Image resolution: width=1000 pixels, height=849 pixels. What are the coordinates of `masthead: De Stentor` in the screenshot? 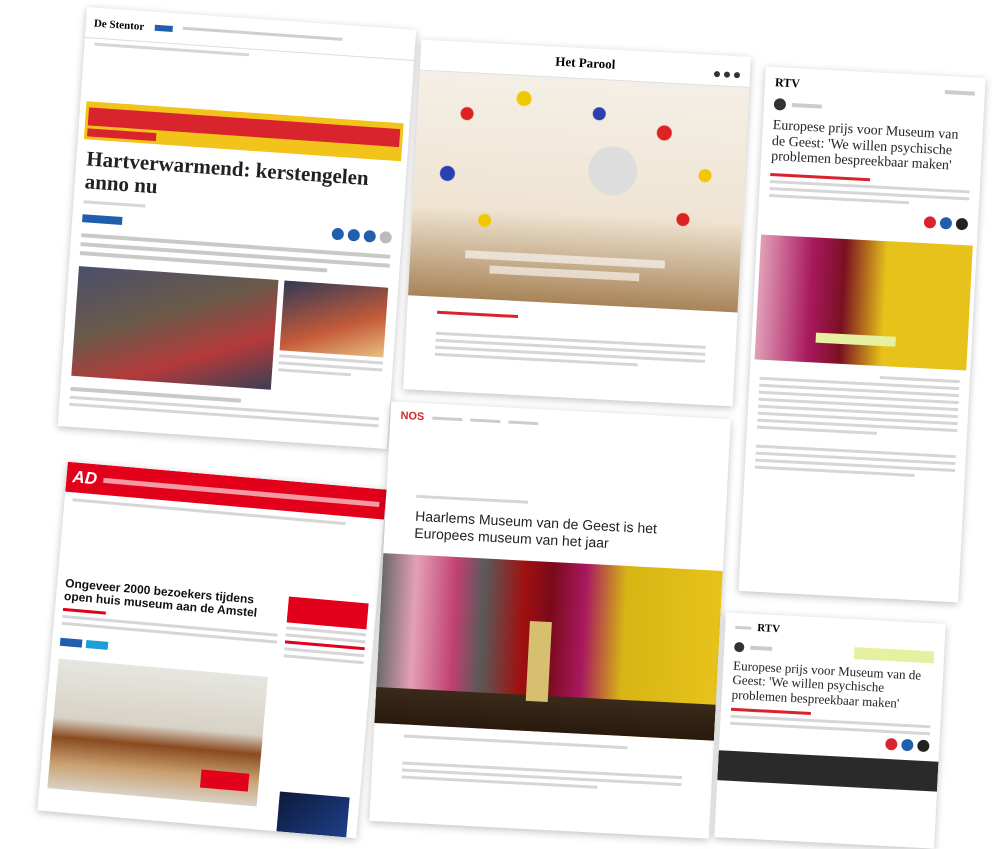 It's located at (119, 25).